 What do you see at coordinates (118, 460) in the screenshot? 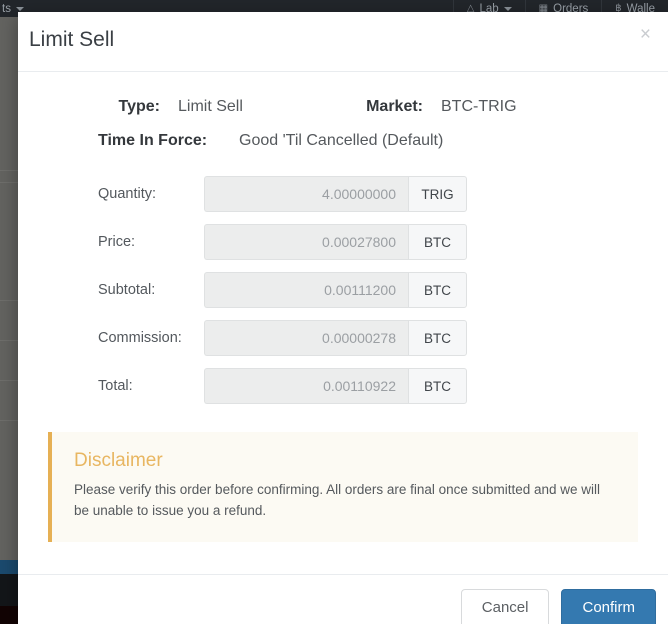
I see `disclaimer-title: Disclaimer` at bounding box center [118, 460].